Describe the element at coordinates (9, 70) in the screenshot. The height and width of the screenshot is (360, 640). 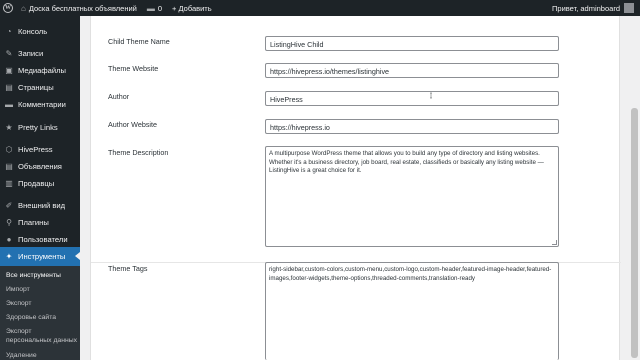
I see `media-icon: ▣` at that location.